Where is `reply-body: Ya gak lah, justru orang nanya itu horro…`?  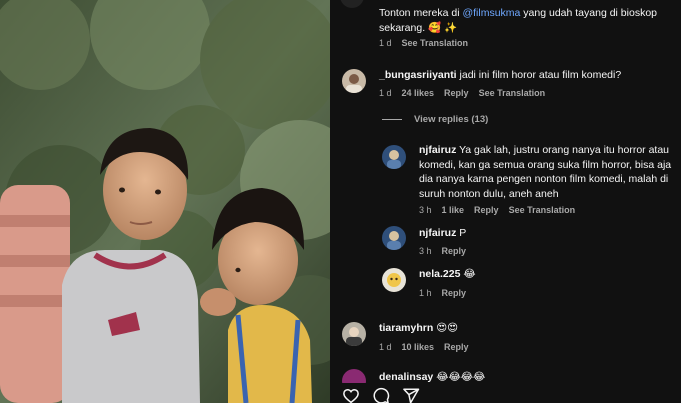
reply-body: Ya gak lah, justru orang nanya itu horro… is located at coordinates (545, 172).